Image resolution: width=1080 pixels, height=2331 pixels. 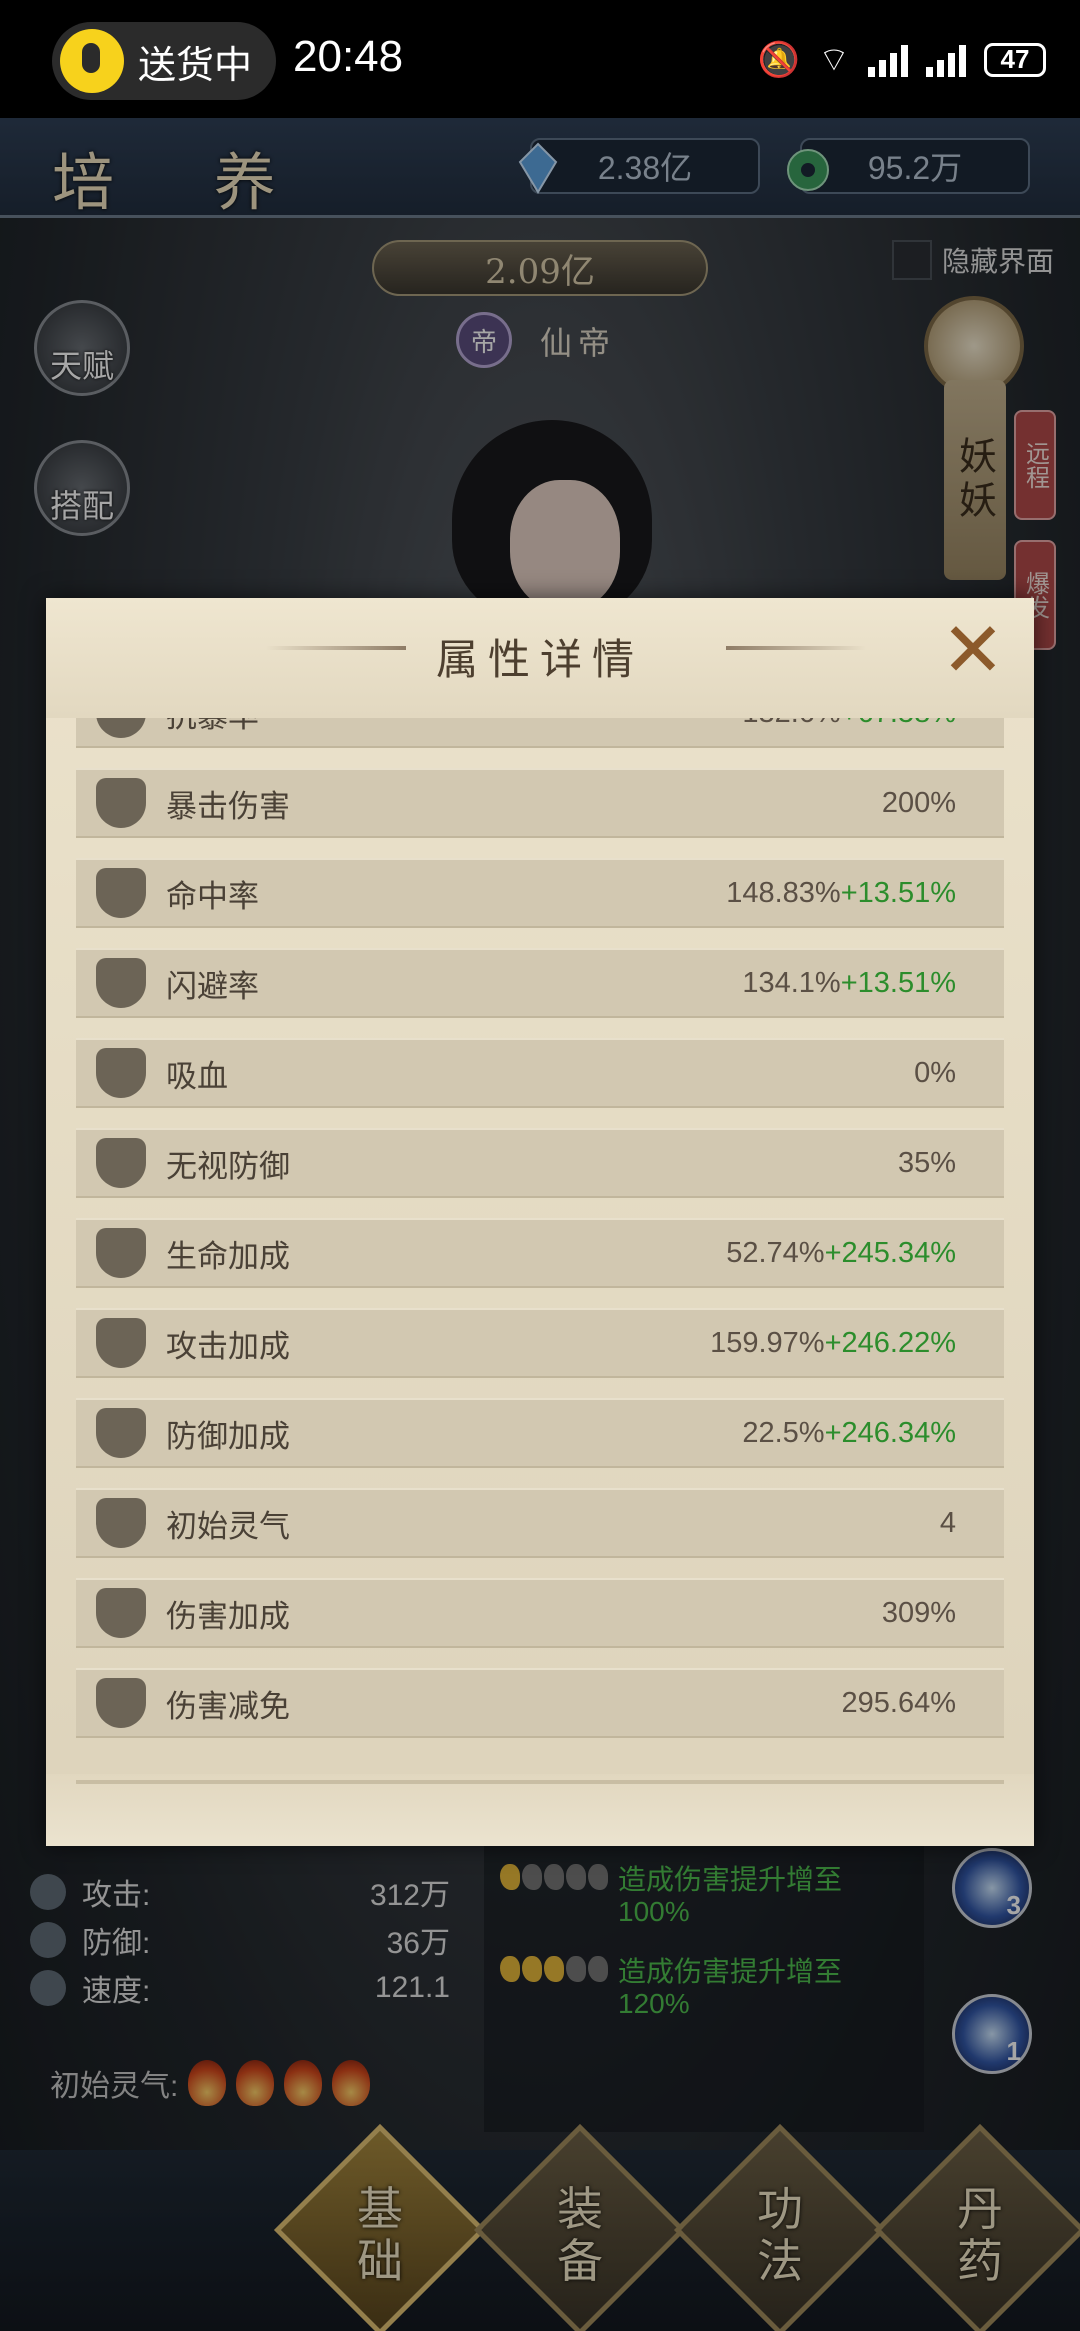 I want to click on attr-shield-icon, so click(x=121, y=728).